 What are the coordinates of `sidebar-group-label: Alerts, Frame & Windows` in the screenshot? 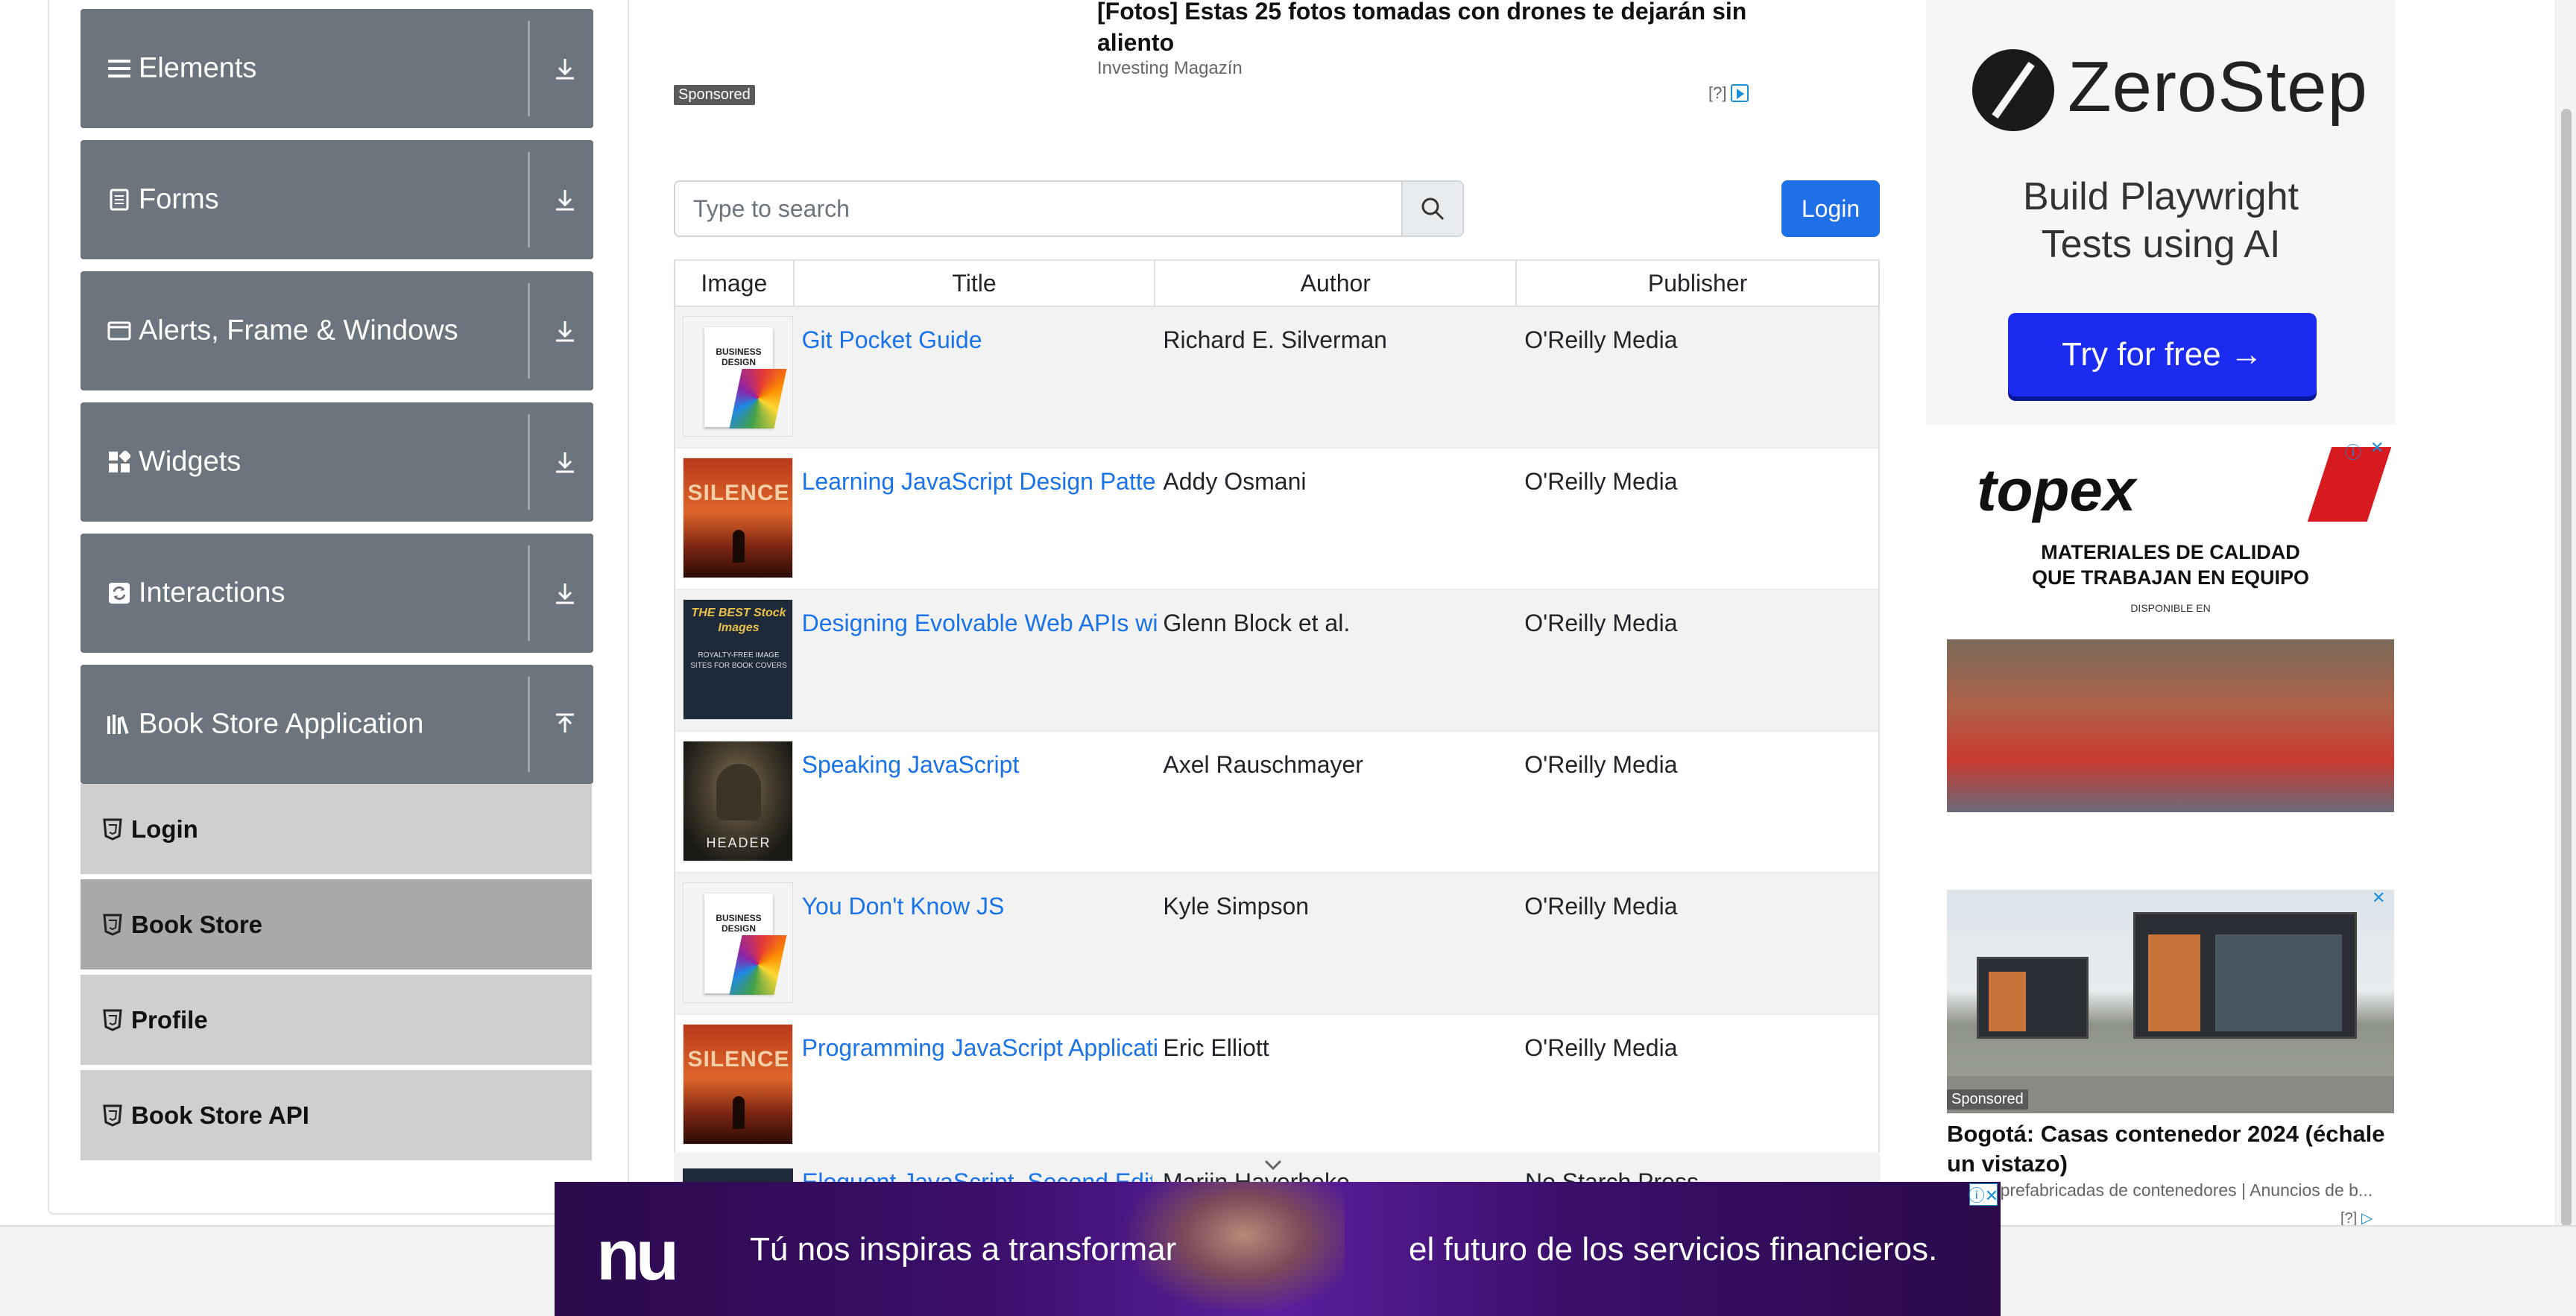 It's located at (298, 330).